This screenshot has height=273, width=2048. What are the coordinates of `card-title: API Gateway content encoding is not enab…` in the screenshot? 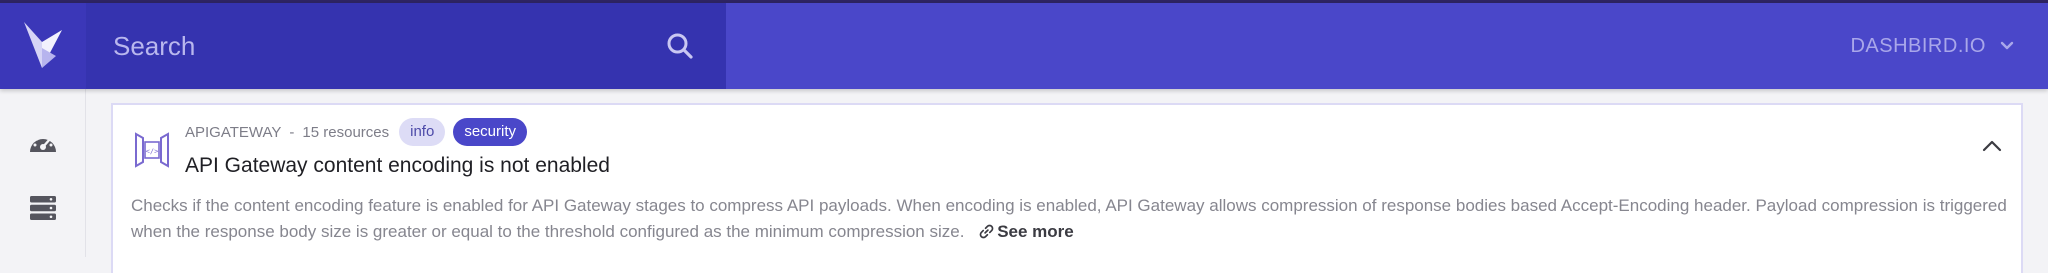 It's located at (397, 165).